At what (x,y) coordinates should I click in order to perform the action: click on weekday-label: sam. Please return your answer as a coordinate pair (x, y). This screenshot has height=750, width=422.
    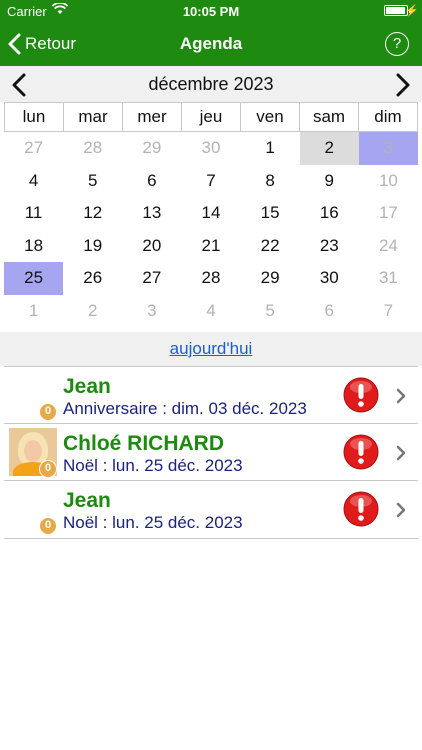
    Looking at the image, I should click on (329, 117).